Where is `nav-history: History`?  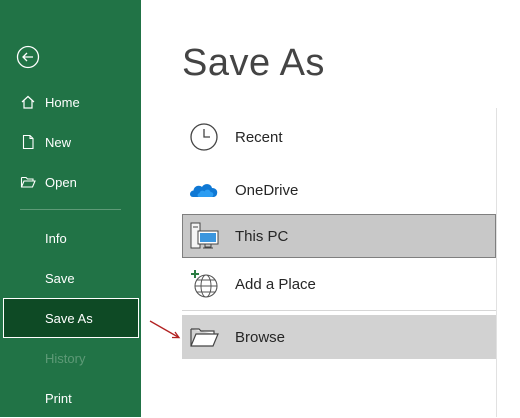 nav-history: History is located at coordinates (70, 358).